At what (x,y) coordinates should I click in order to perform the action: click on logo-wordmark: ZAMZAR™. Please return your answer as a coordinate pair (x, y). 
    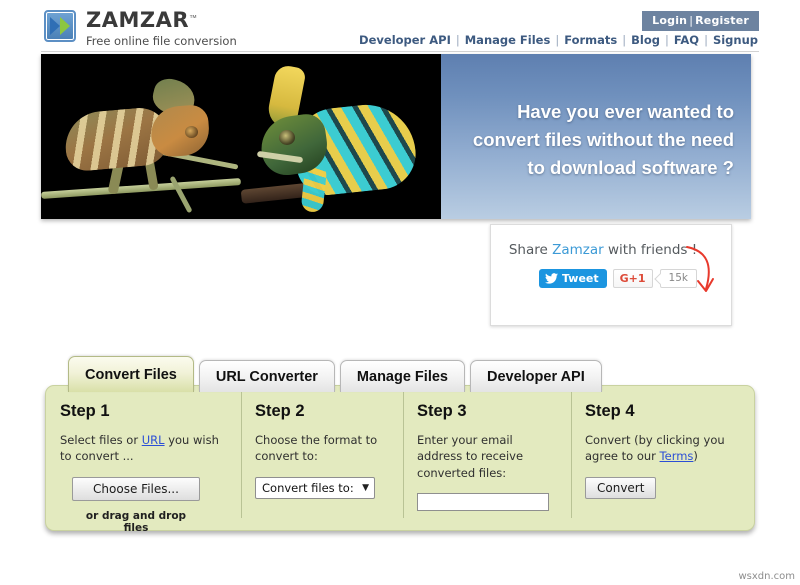
    Looking at the image, I should click on (161, 20).